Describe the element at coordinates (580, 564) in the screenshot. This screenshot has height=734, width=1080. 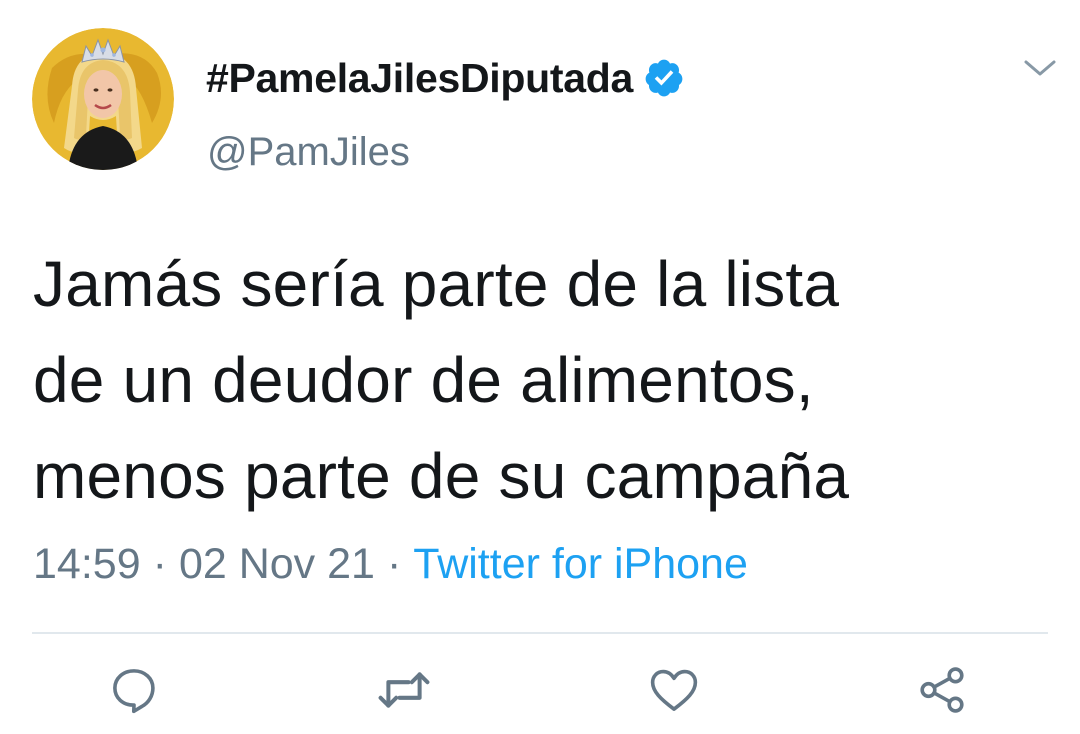
I see `tweet-source-link: Twitter for iPhone` at that location.